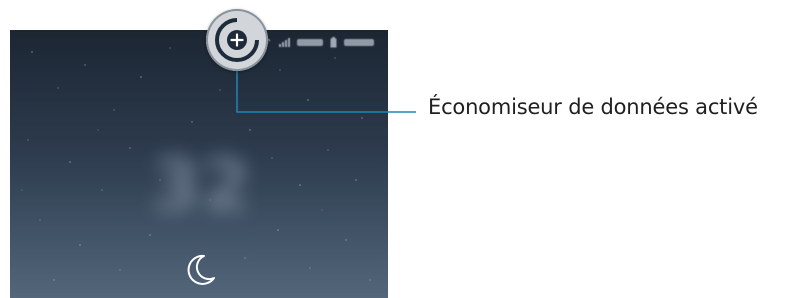 This screenshot has width=799, height=298. I want to click on data-saver-icon, so click(237, 39).